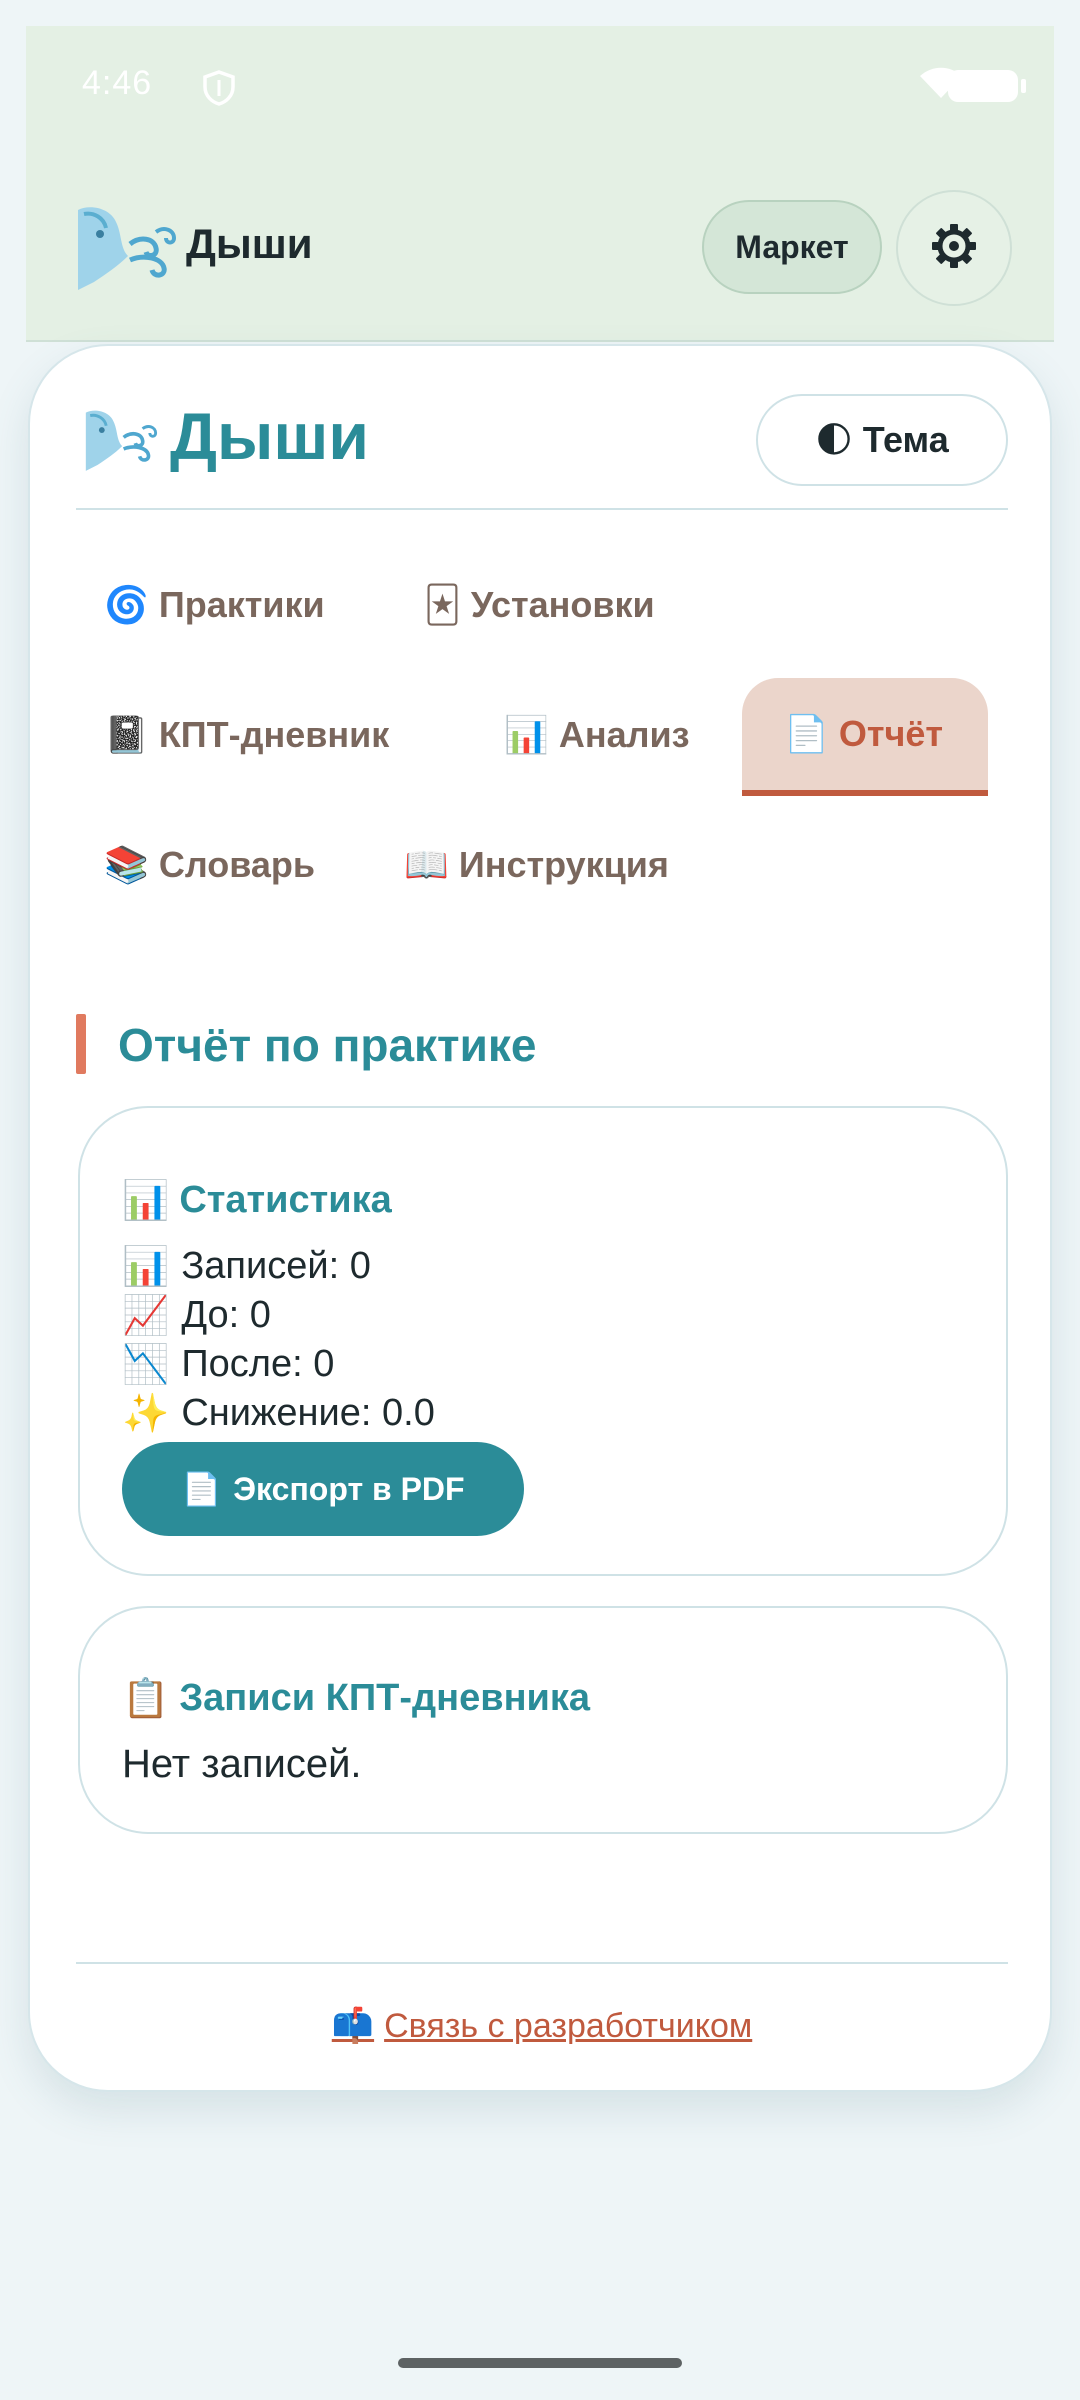 This screenshot has height=2400, width=1080. What do you see at coordinates (285, 1200) in the screenshot?
I see `stats-title-label: Статистика` at bounding box center [285, 1200].